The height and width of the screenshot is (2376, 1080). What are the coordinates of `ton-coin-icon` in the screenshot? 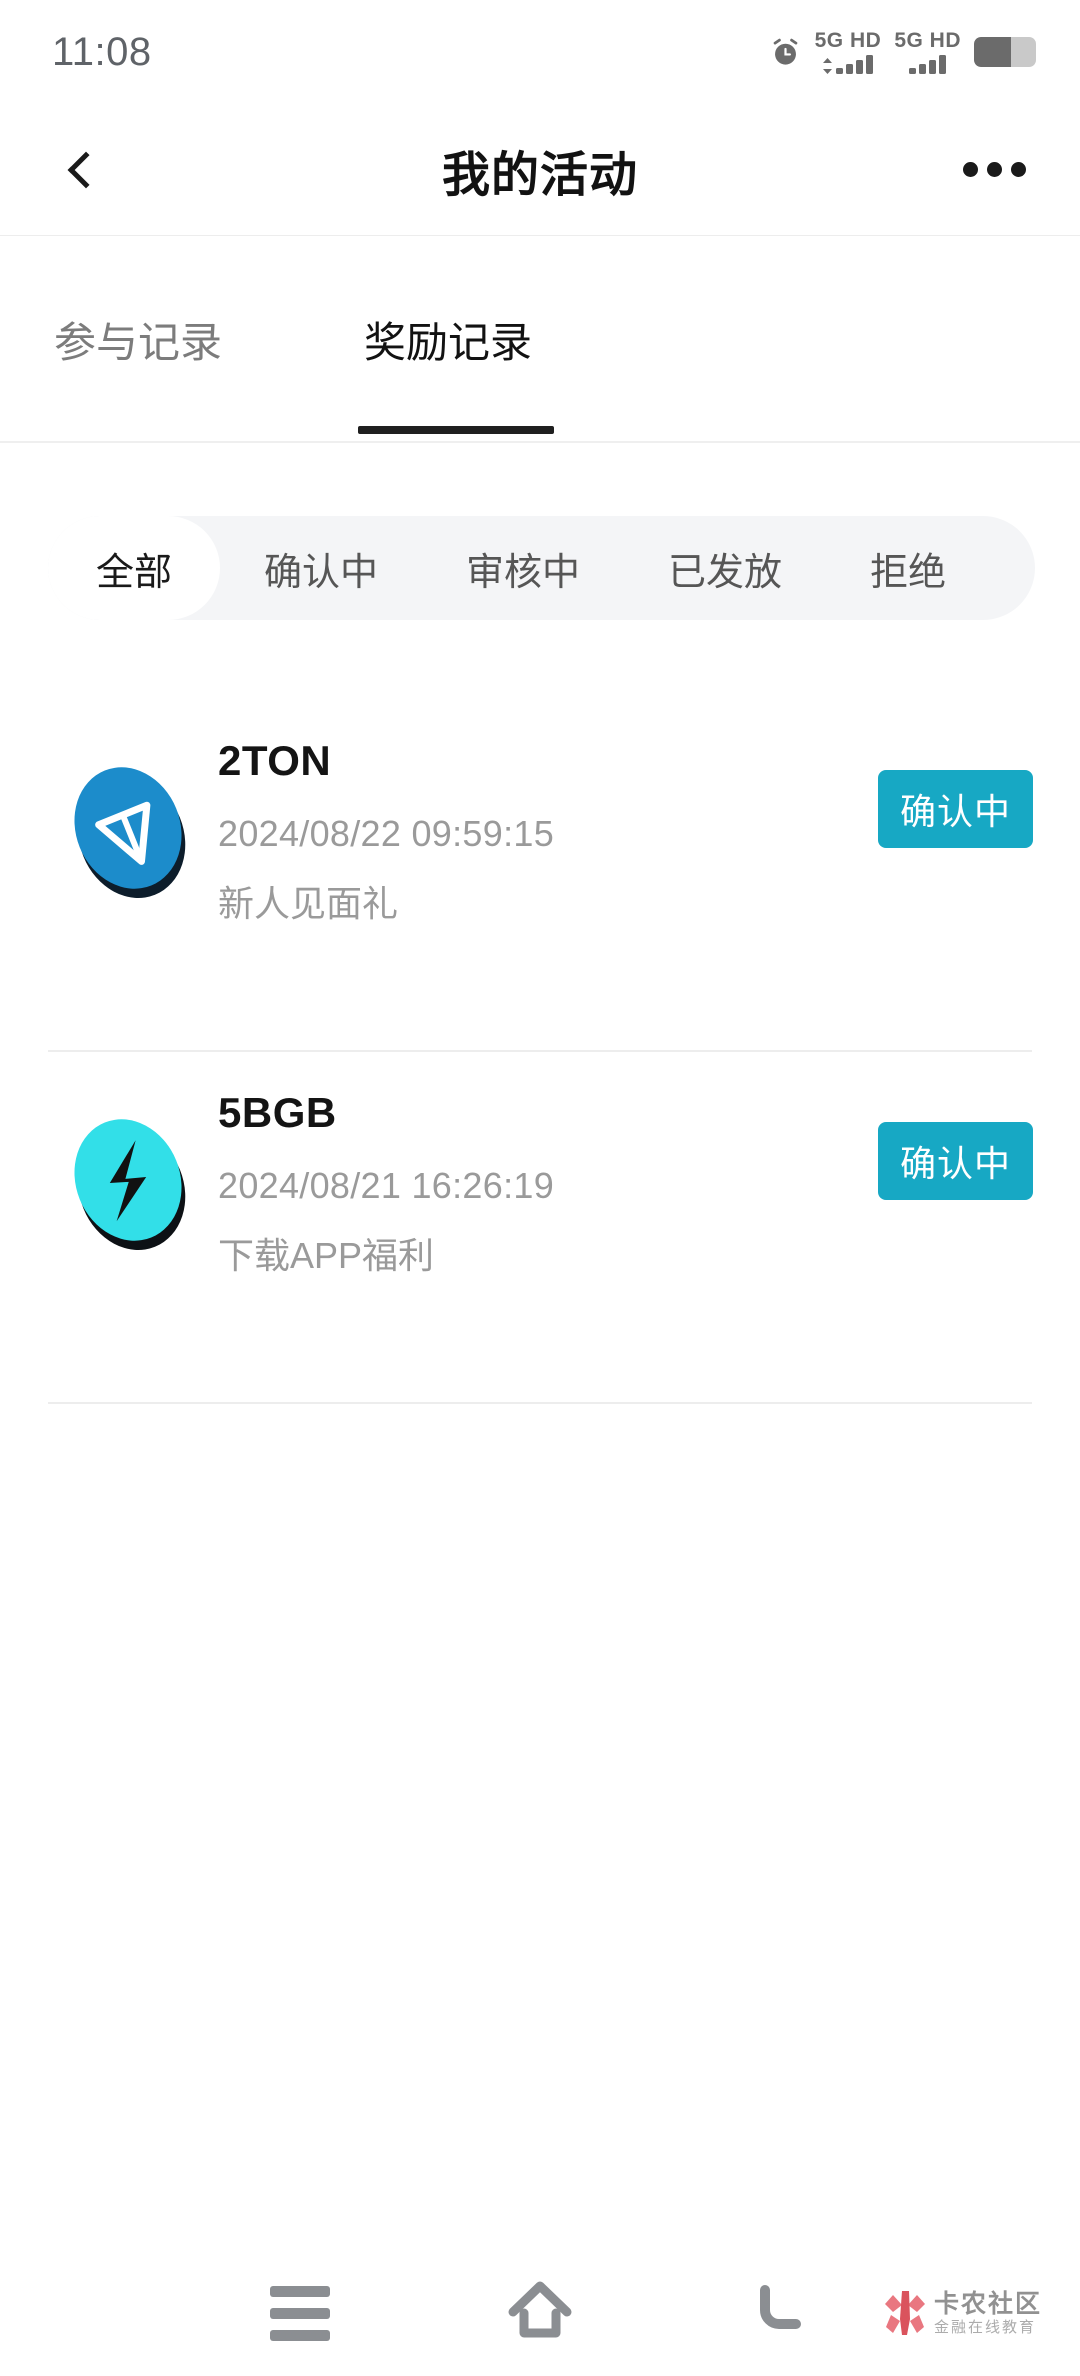 It's located at (128, 828).